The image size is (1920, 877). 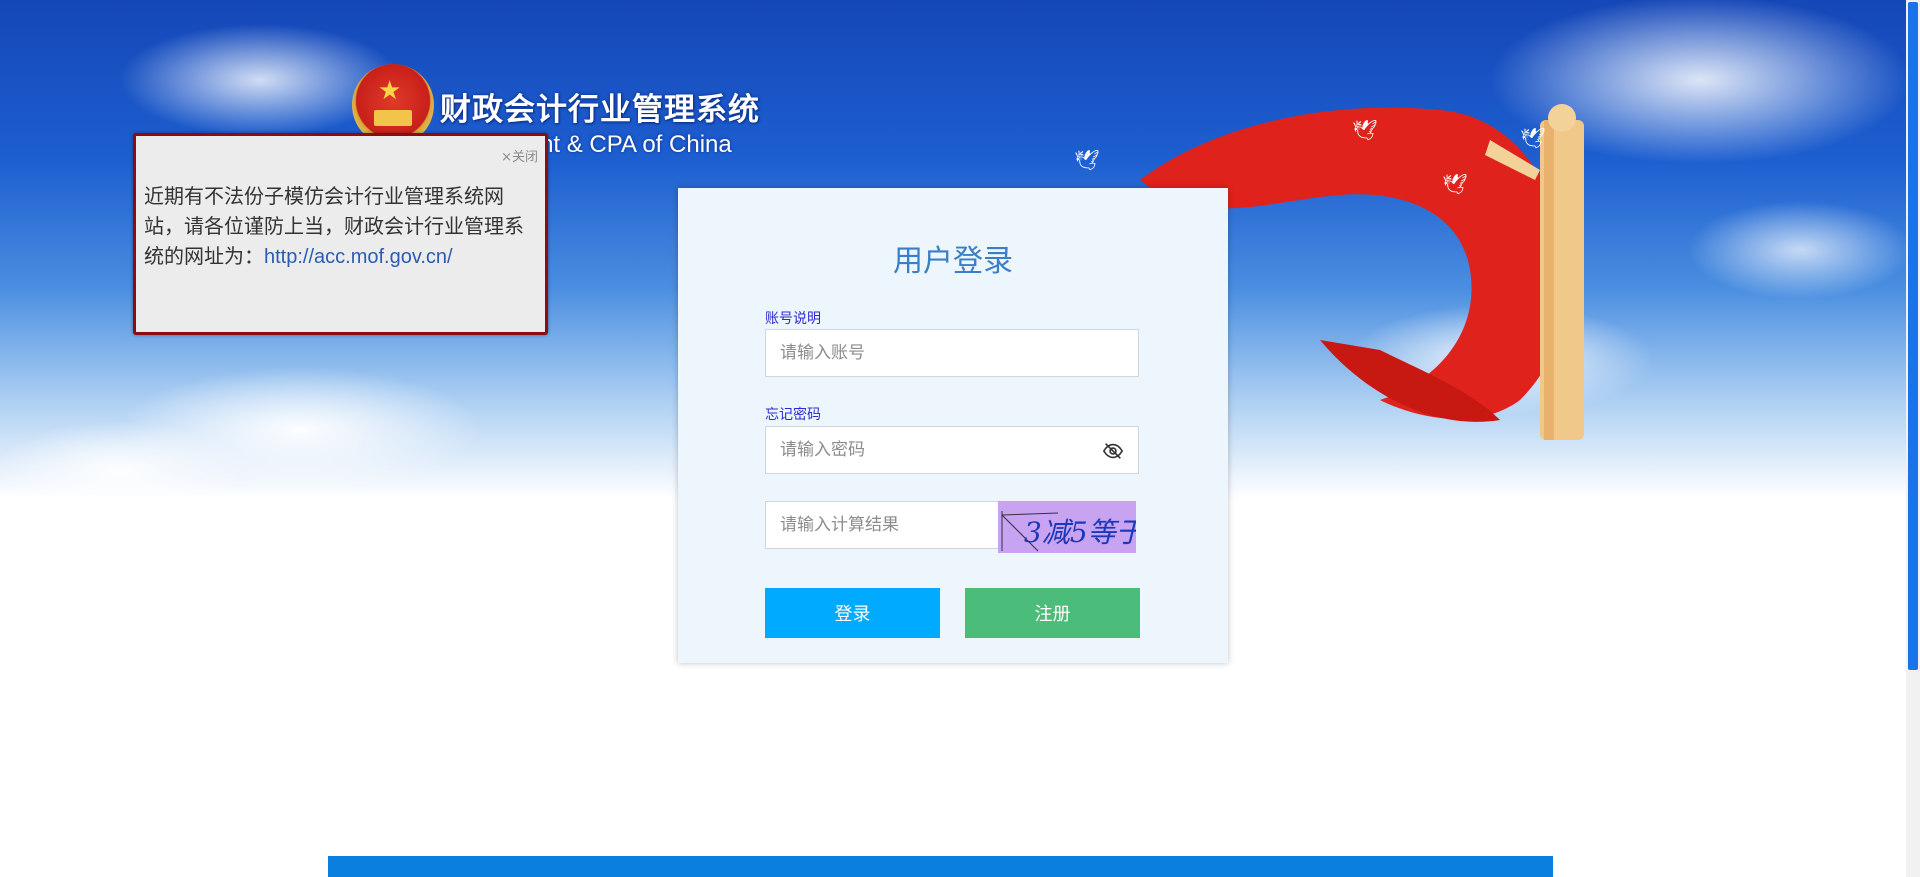 What do you see at coordinates (793, 414) in the screenshot?
I see `forgot-password-link: 忘记密码` at bounding box center [793, 414].